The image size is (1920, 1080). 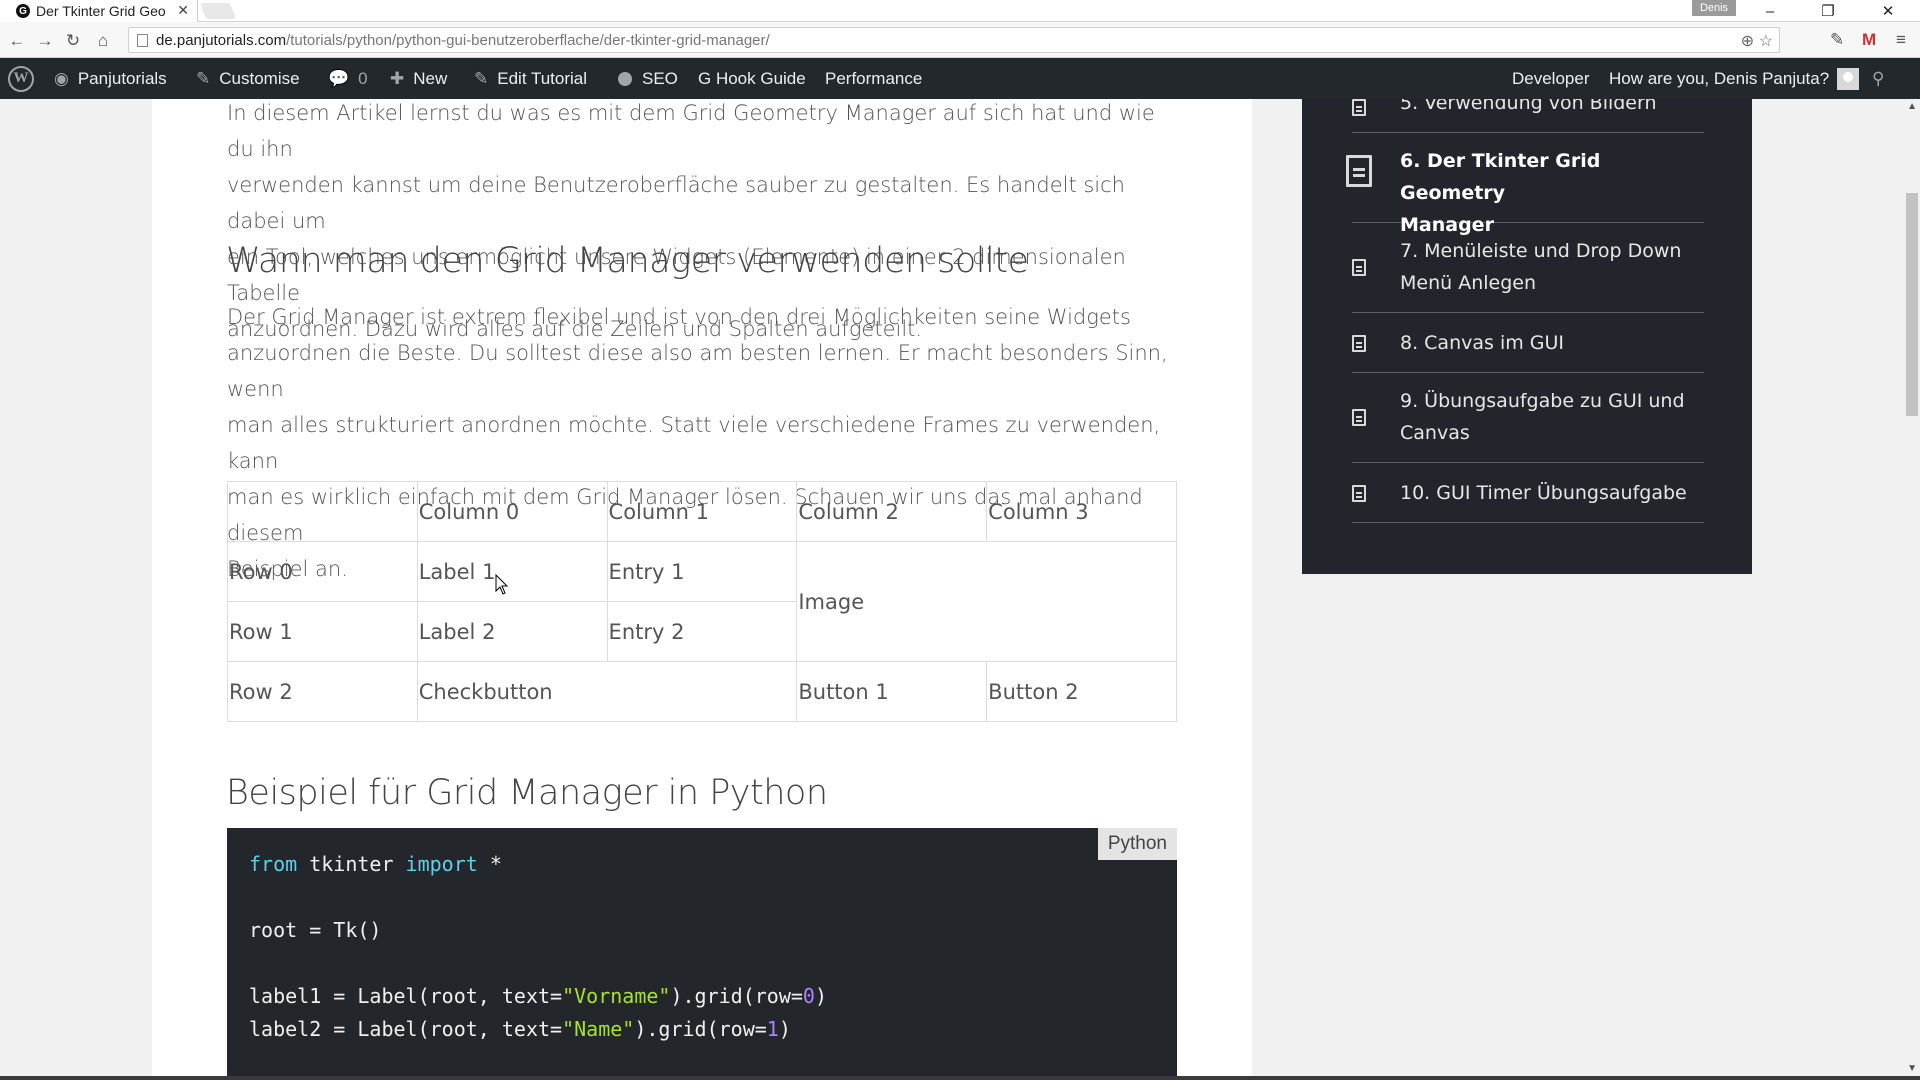 What do you see at coordinates (142, 40) in the screenshot?
I see `page-icon` at bounding box center [142, 40].